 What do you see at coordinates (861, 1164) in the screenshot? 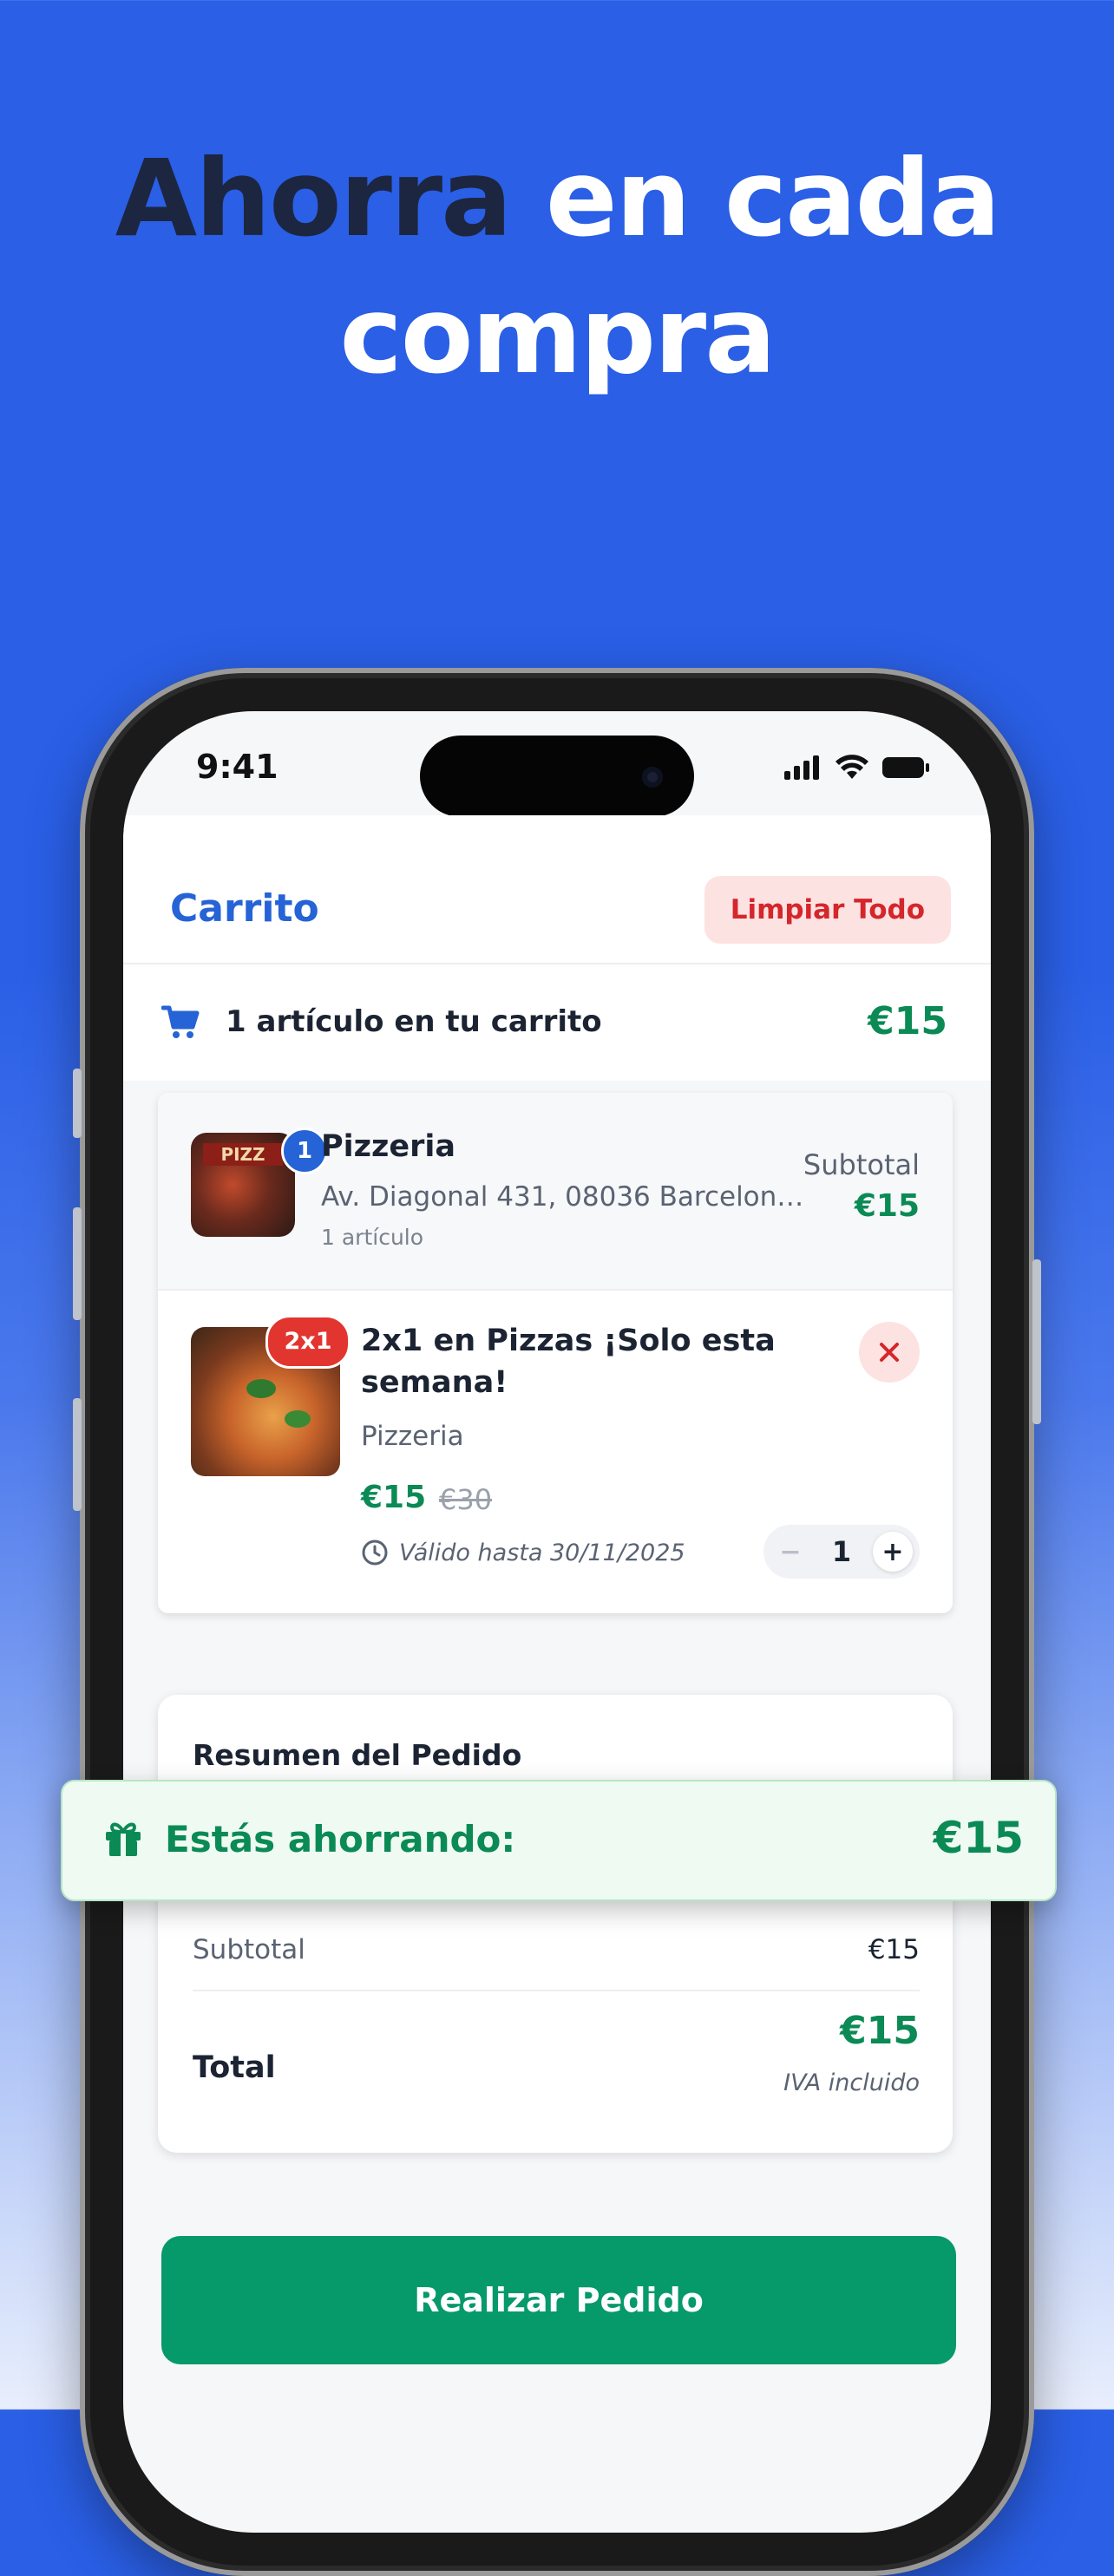
I see `store-subtotal-label: Subtotal` at bounding box center [861, 1164].